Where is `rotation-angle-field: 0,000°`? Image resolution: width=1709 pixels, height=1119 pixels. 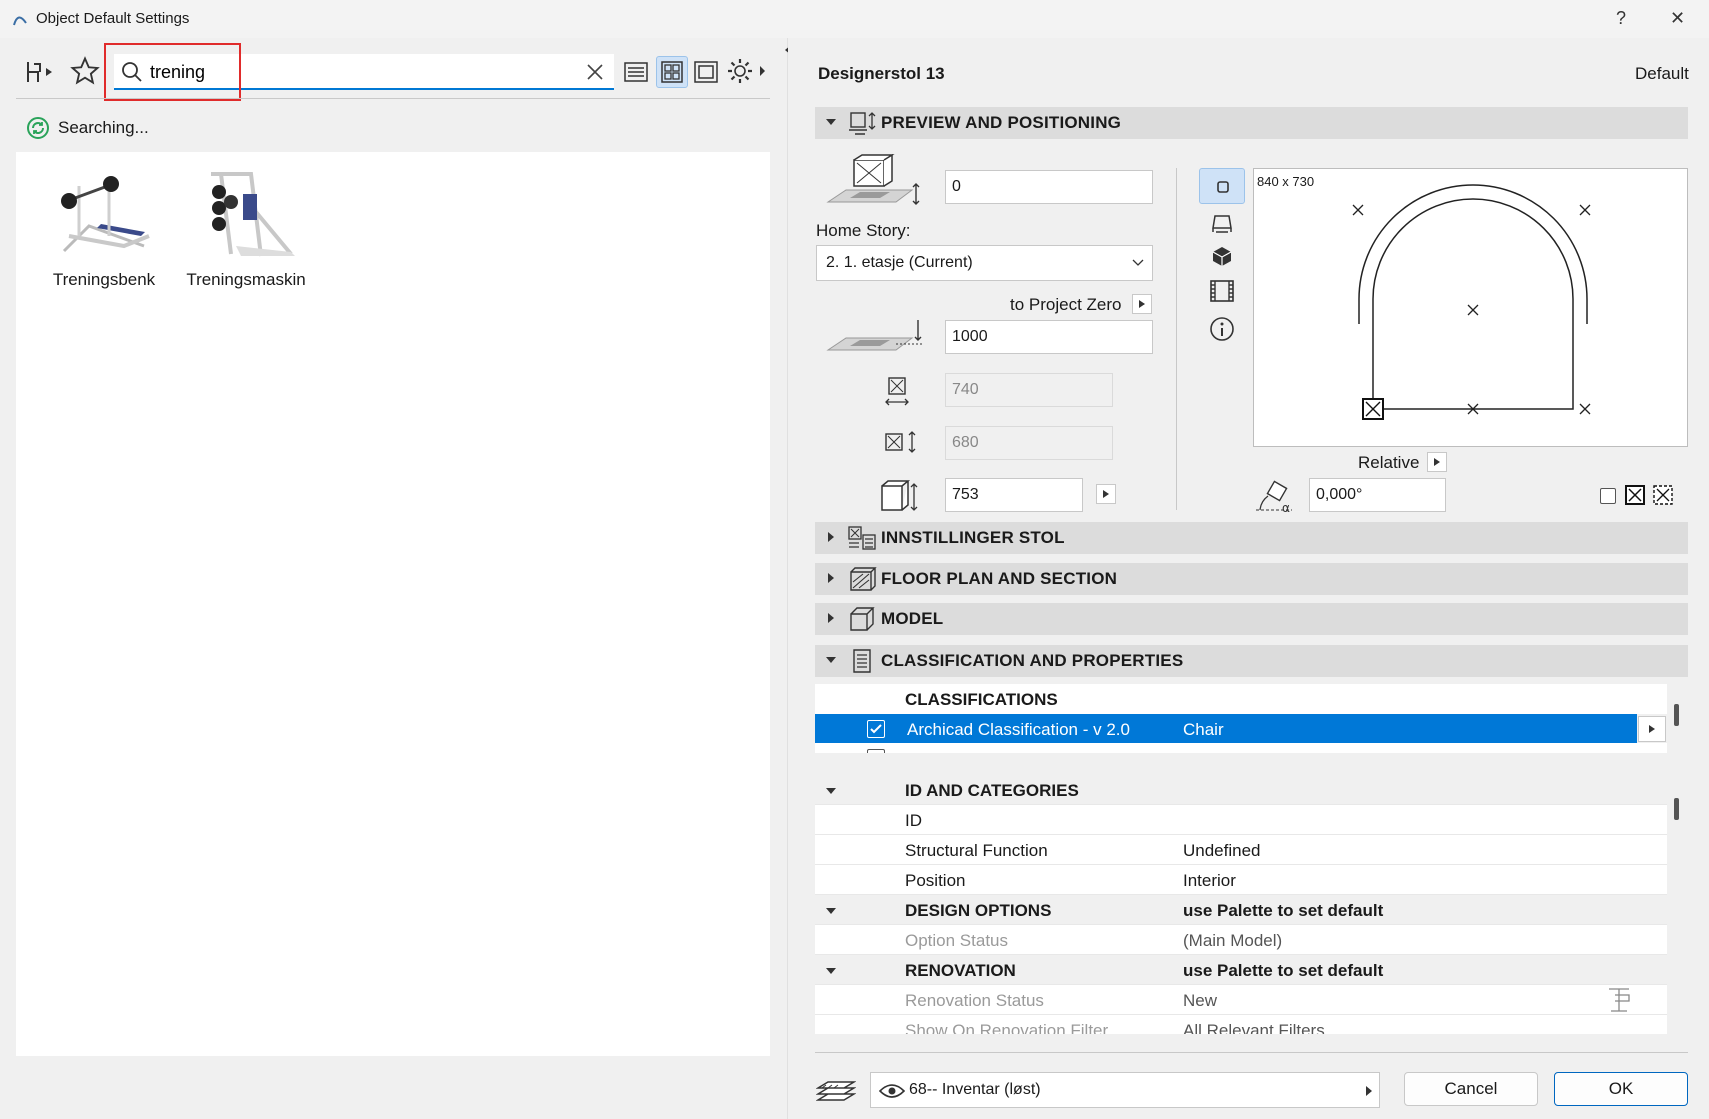 rotation-angle-field: 0,000° is located at coordinates (1377, 495).